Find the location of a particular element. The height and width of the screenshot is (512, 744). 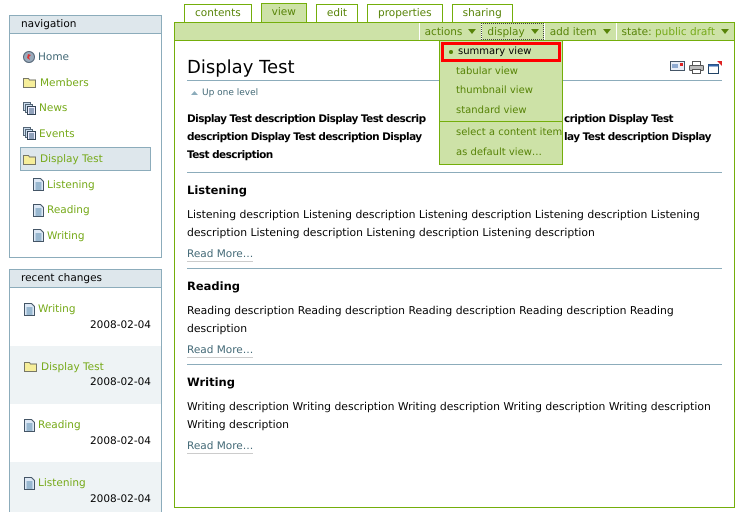

state-menu: state: public draft is located at coordinates (675, 31).